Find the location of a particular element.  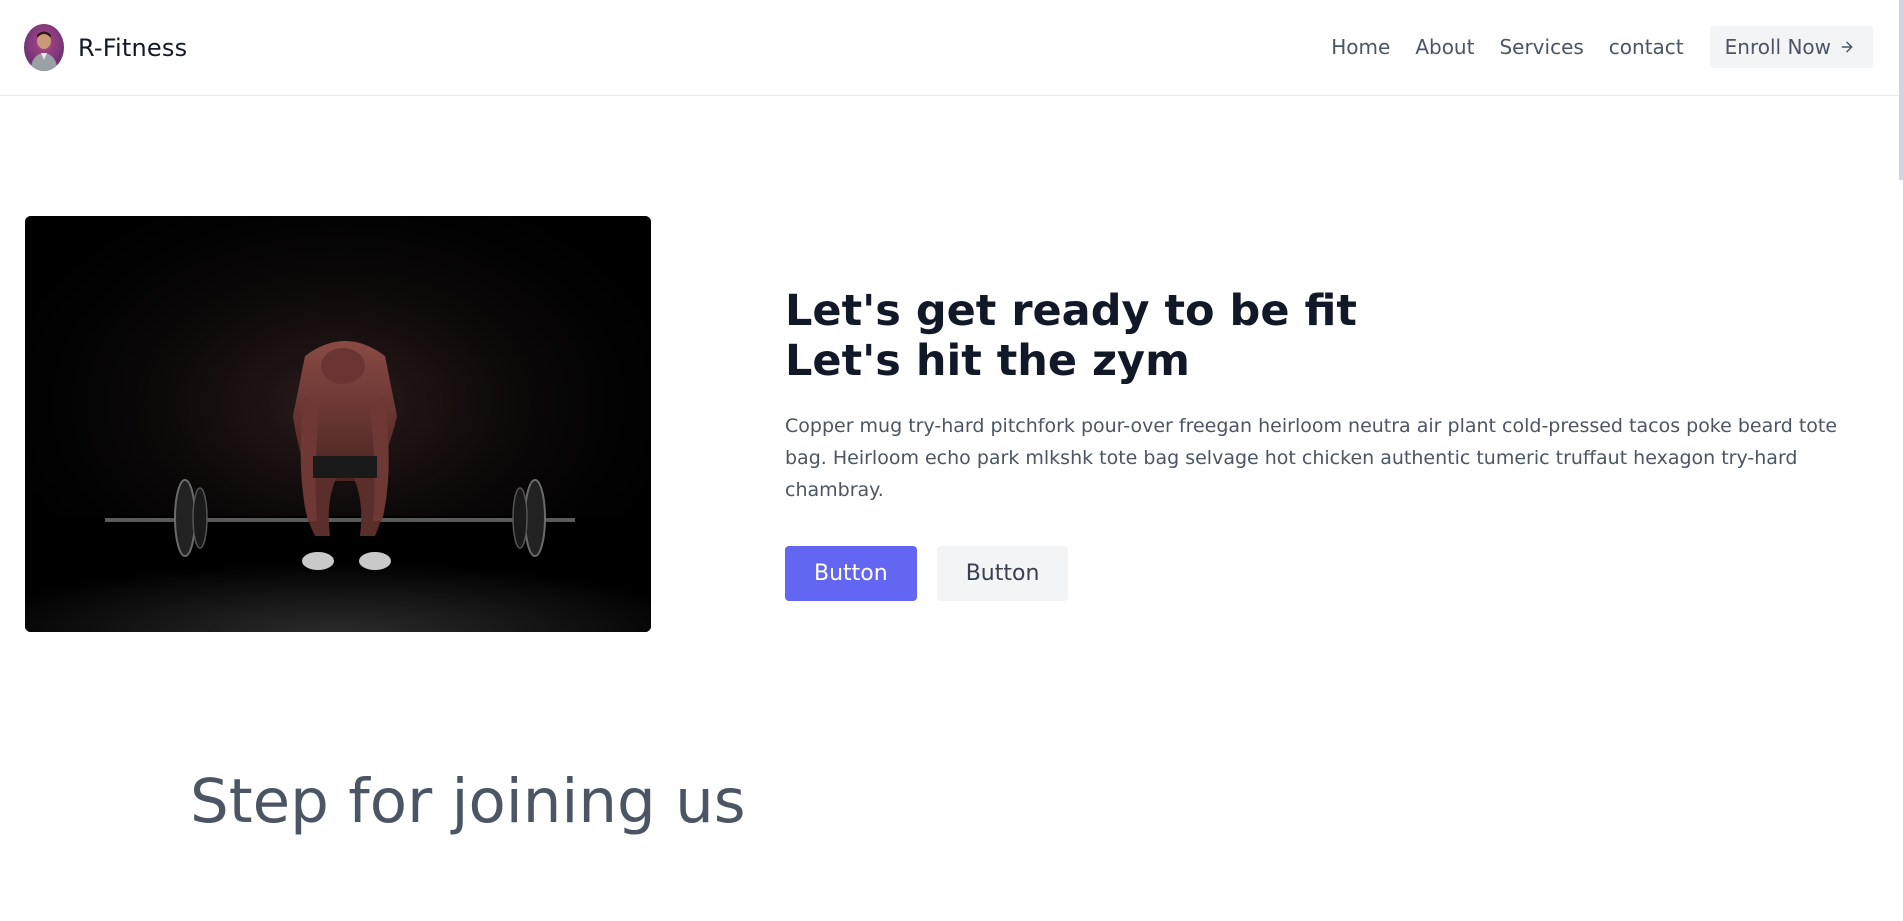

enroll-now-button: Enroll Now is located at coordinates (1791, 47).